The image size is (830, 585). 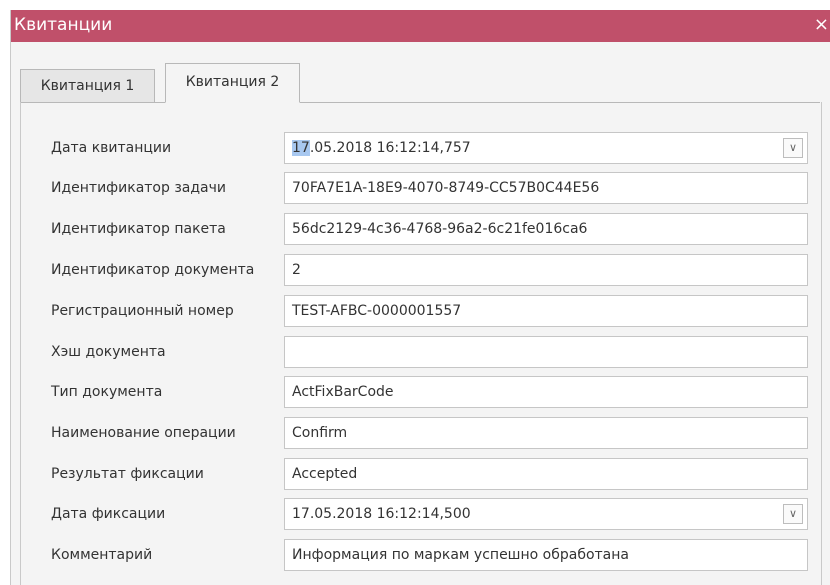 I want to click on document-id-field: 2, so click(x=546, y=270).